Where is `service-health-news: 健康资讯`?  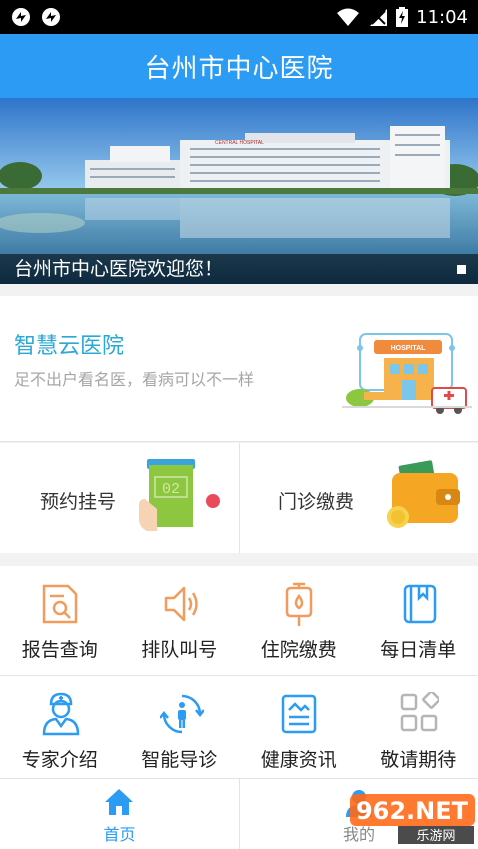 service-health-news: 健康资讯 is located at coordinates (299, 731).